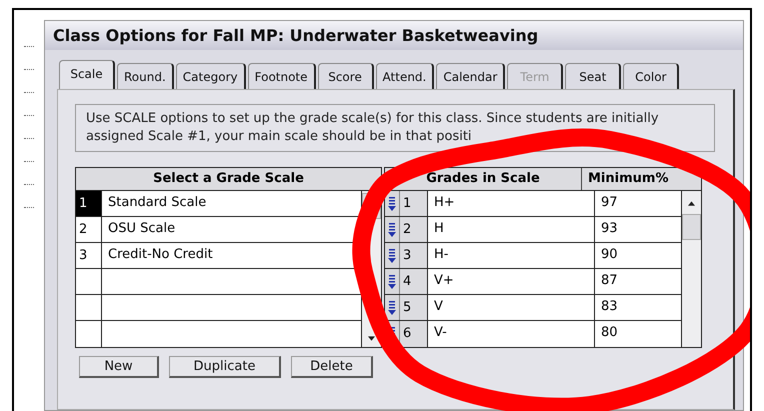 This screenshot has width=764, height=411. I want to click on row-number: 4, so click(414, 281).